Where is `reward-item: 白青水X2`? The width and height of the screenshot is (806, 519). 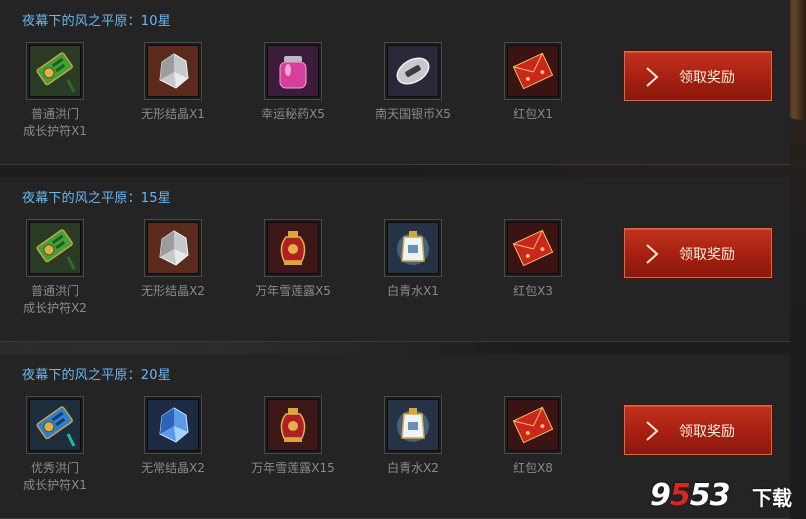 reward-item: 白青水X2 is located at coordinates (413, 436).